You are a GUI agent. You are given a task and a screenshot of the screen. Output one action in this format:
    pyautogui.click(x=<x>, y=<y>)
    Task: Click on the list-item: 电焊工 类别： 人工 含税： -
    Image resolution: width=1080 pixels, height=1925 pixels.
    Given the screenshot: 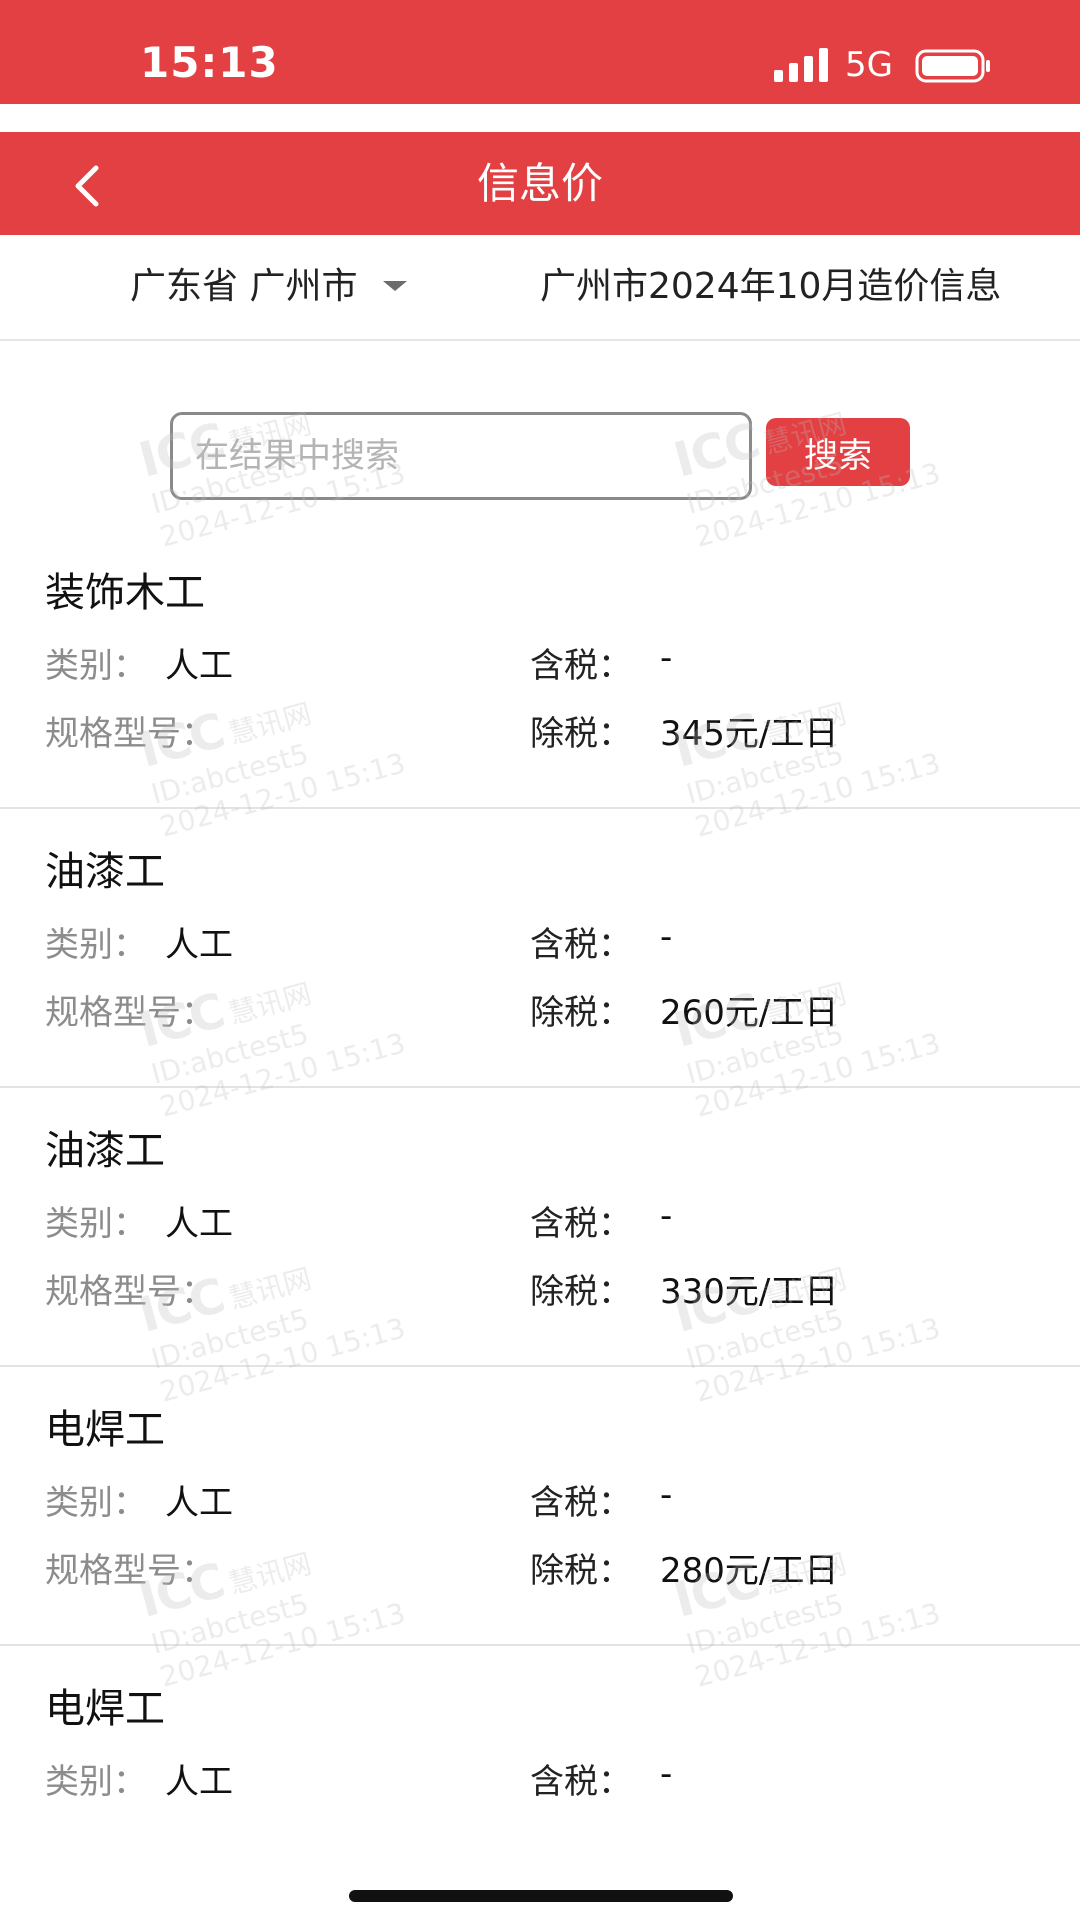 What is the action you would take?
    pyautogui.click(x=540, y=1785)
    